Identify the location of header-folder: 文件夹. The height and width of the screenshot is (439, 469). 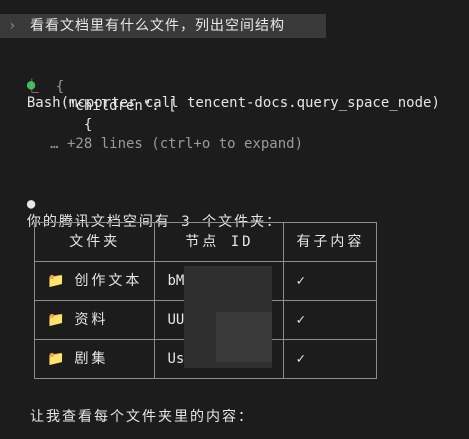
(94, 242).